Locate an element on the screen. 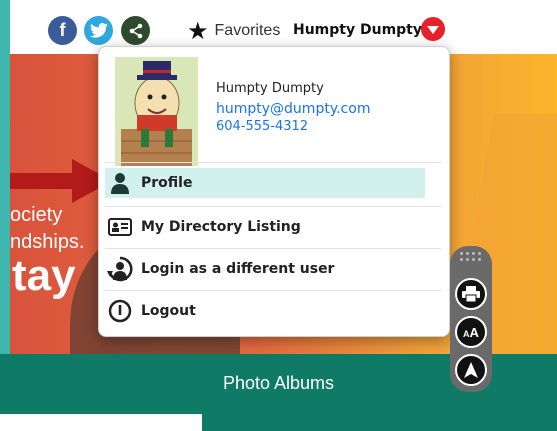  switch-user-icon is located at coordinates (120, 269).